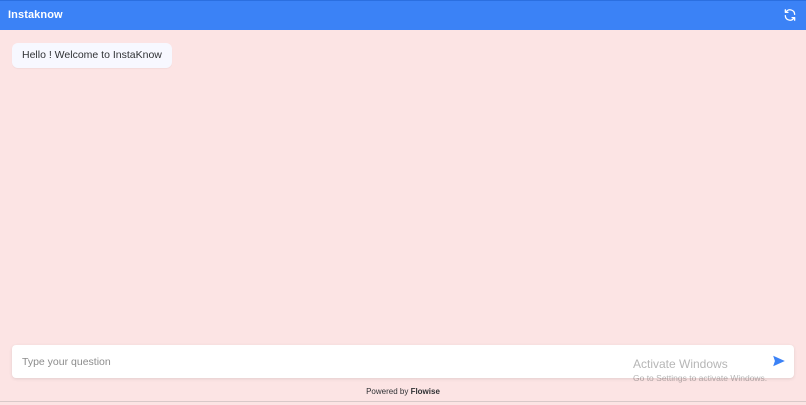 This screenshot has width=806, height=405. I want to click on send-button, so click(779, 361).